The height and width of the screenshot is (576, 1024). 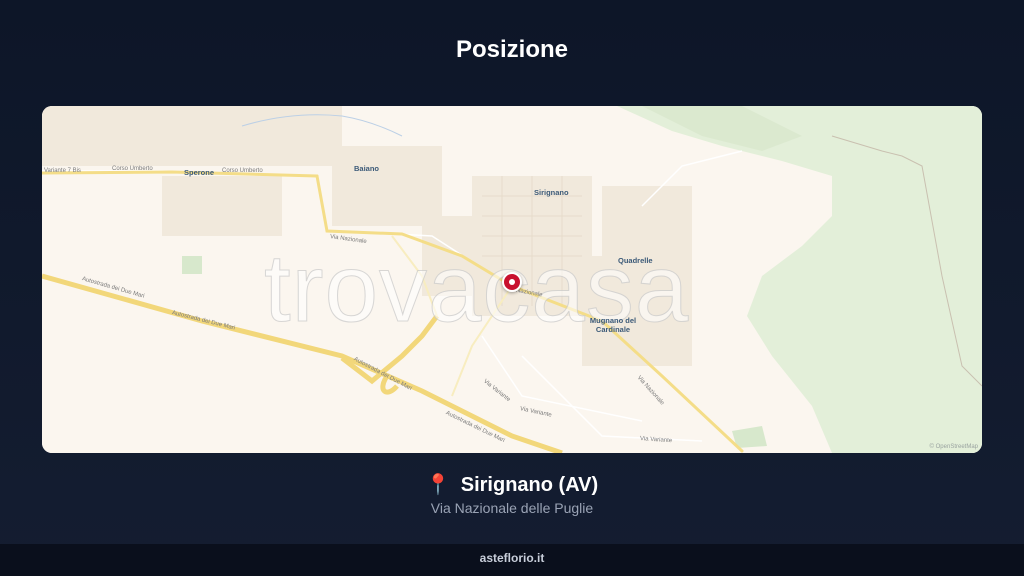 I want to click on road-label-variante: Variante 7 Bis, so click(x=62, y=171).